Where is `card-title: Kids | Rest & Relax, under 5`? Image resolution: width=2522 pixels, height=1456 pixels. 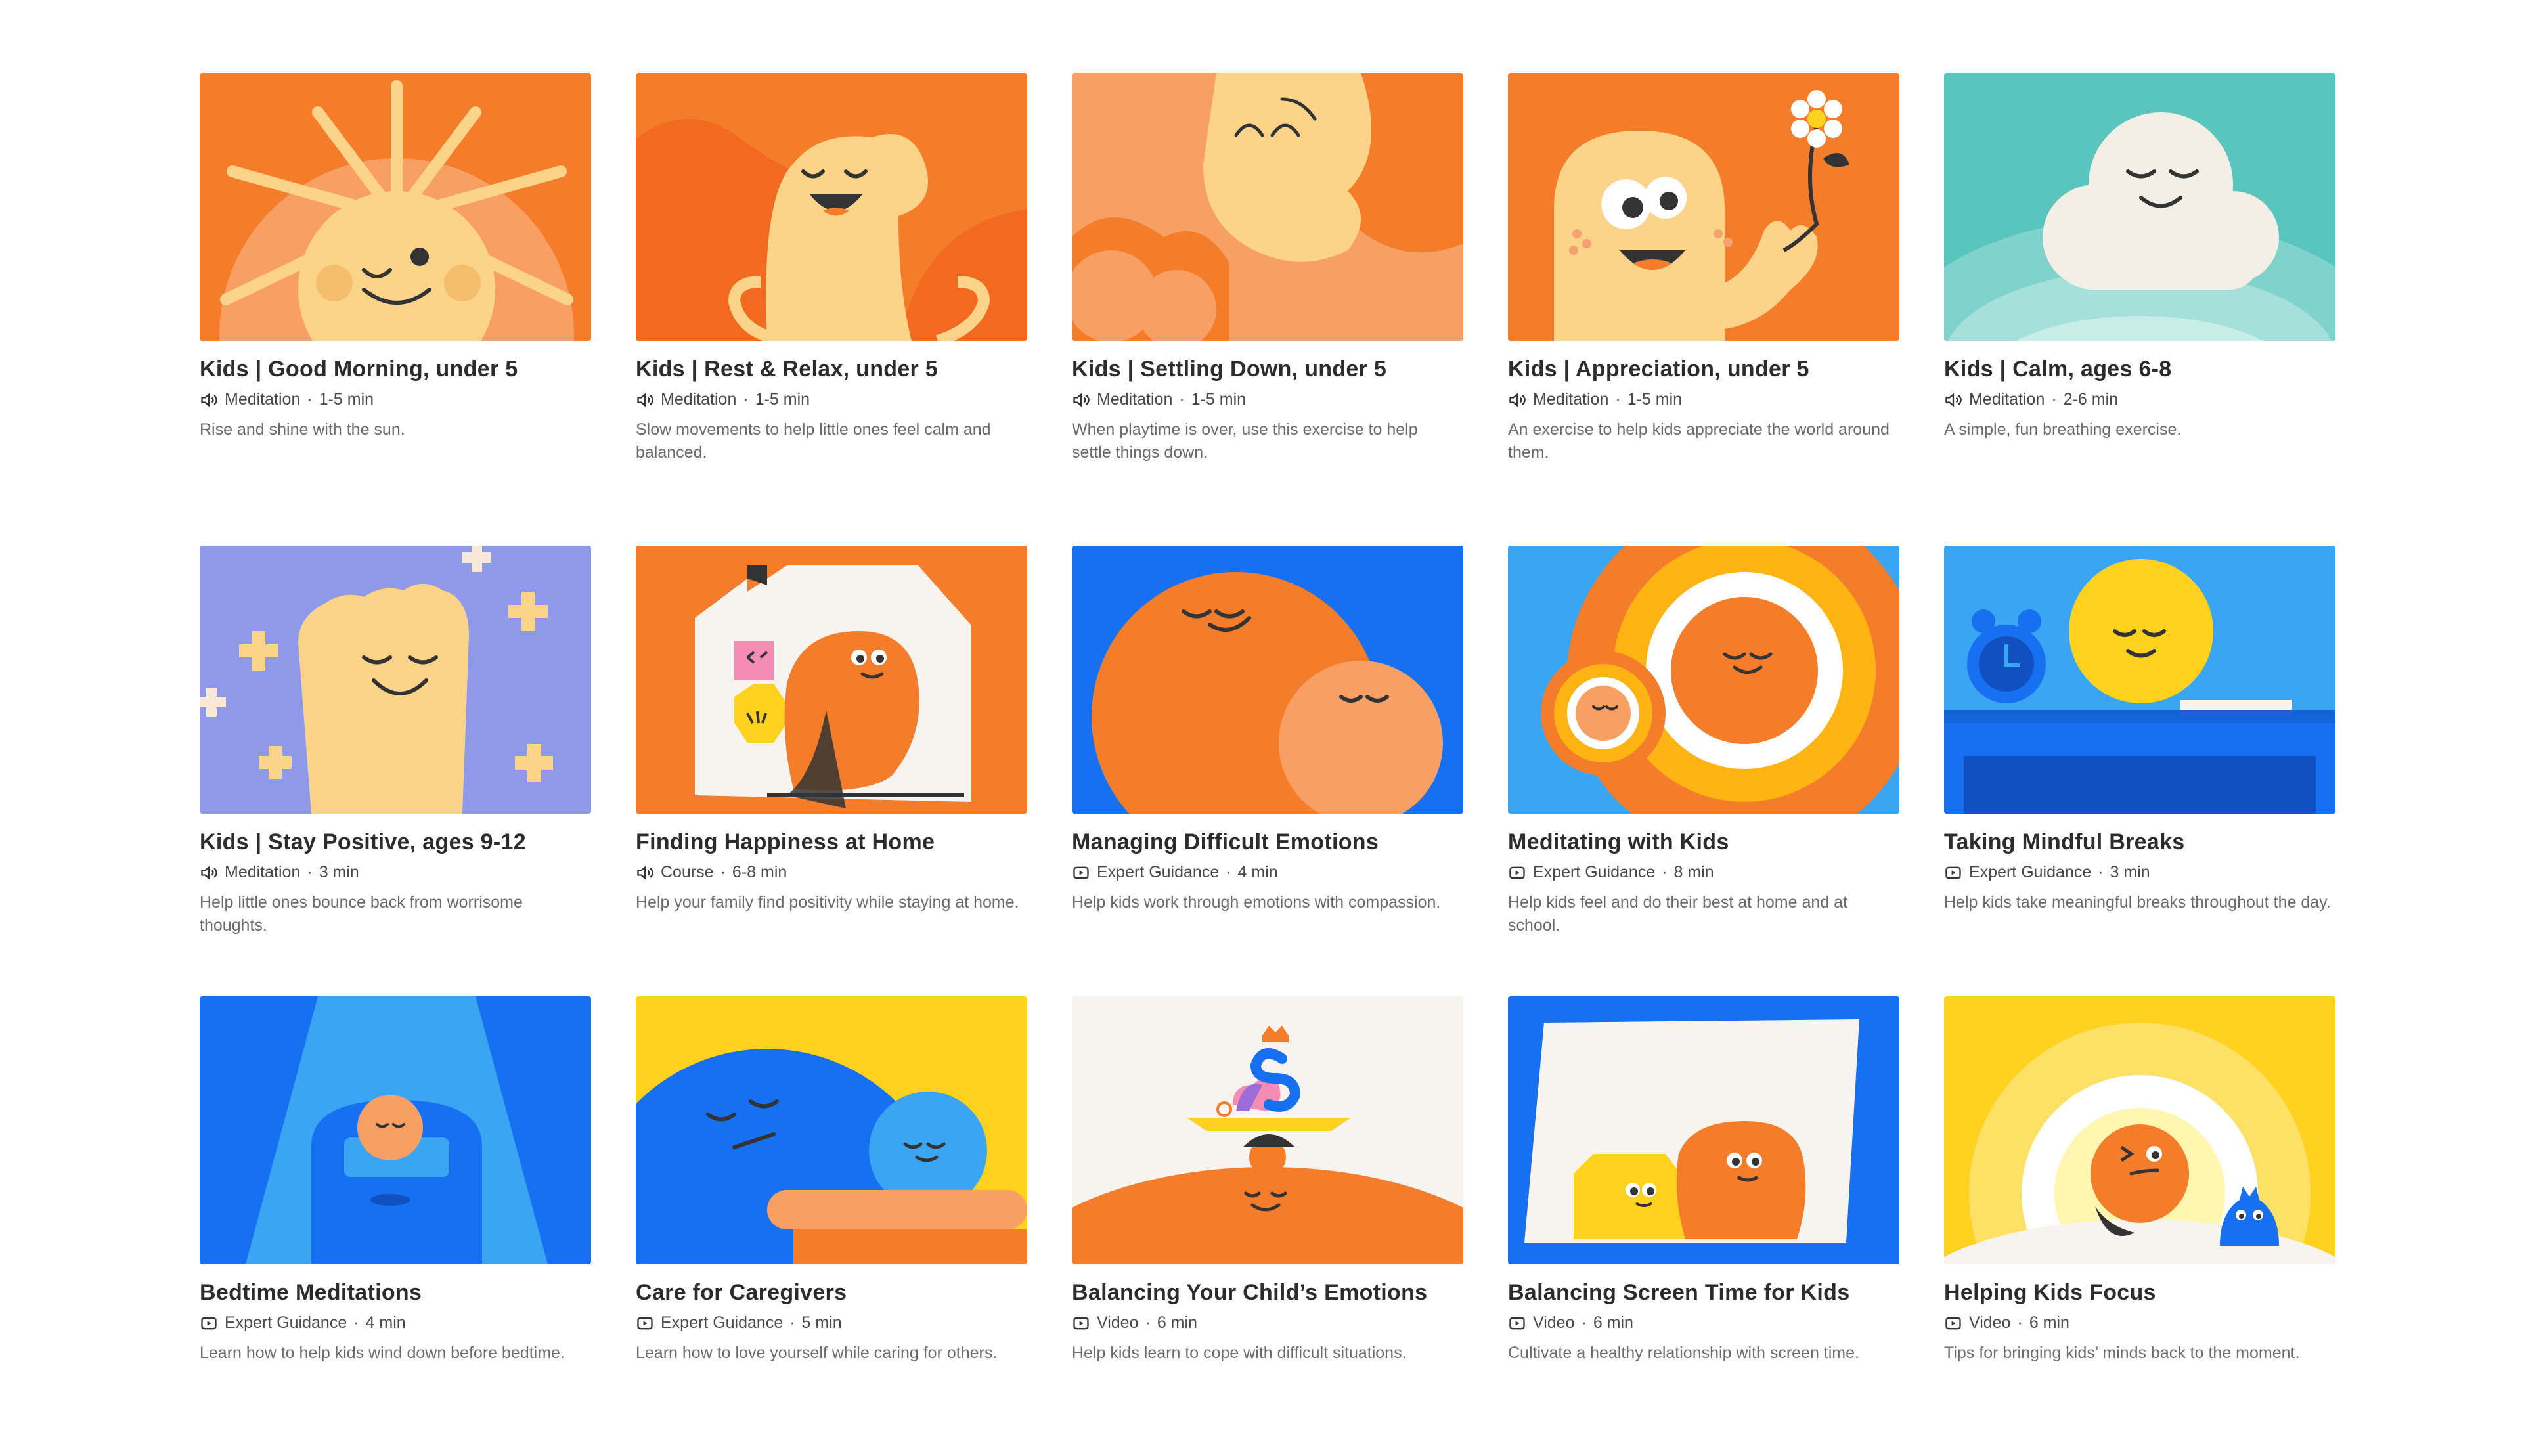 card-title: Kids | Rest & Relax, under 5 is located at coordinates (831, 369).